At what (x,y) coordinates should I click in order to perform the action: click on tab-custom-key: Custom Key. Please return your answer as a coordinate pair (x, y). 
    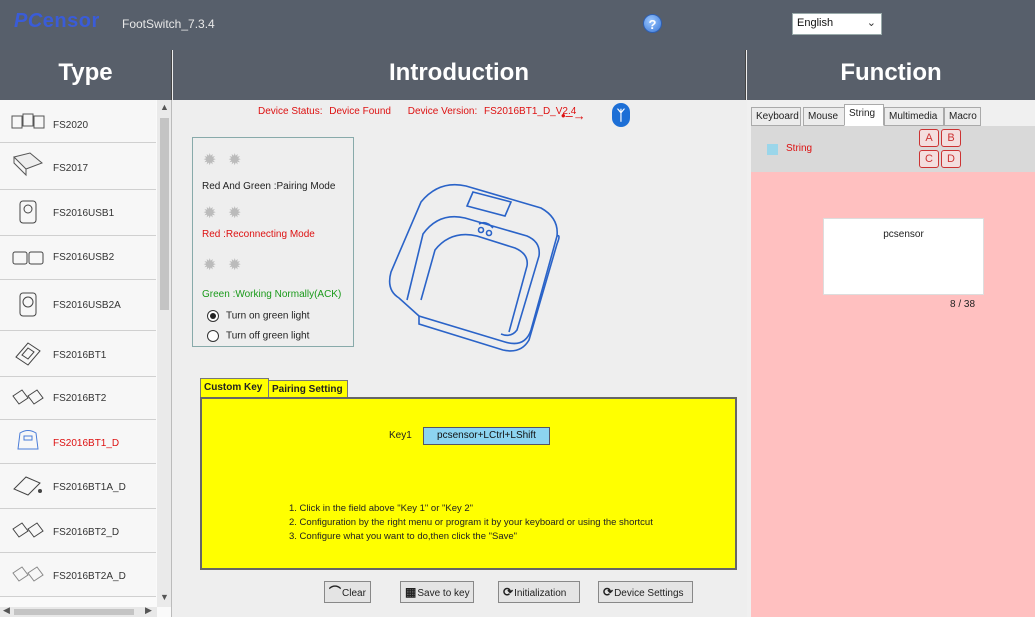
    Looking at the image, I should click on (234, 387).